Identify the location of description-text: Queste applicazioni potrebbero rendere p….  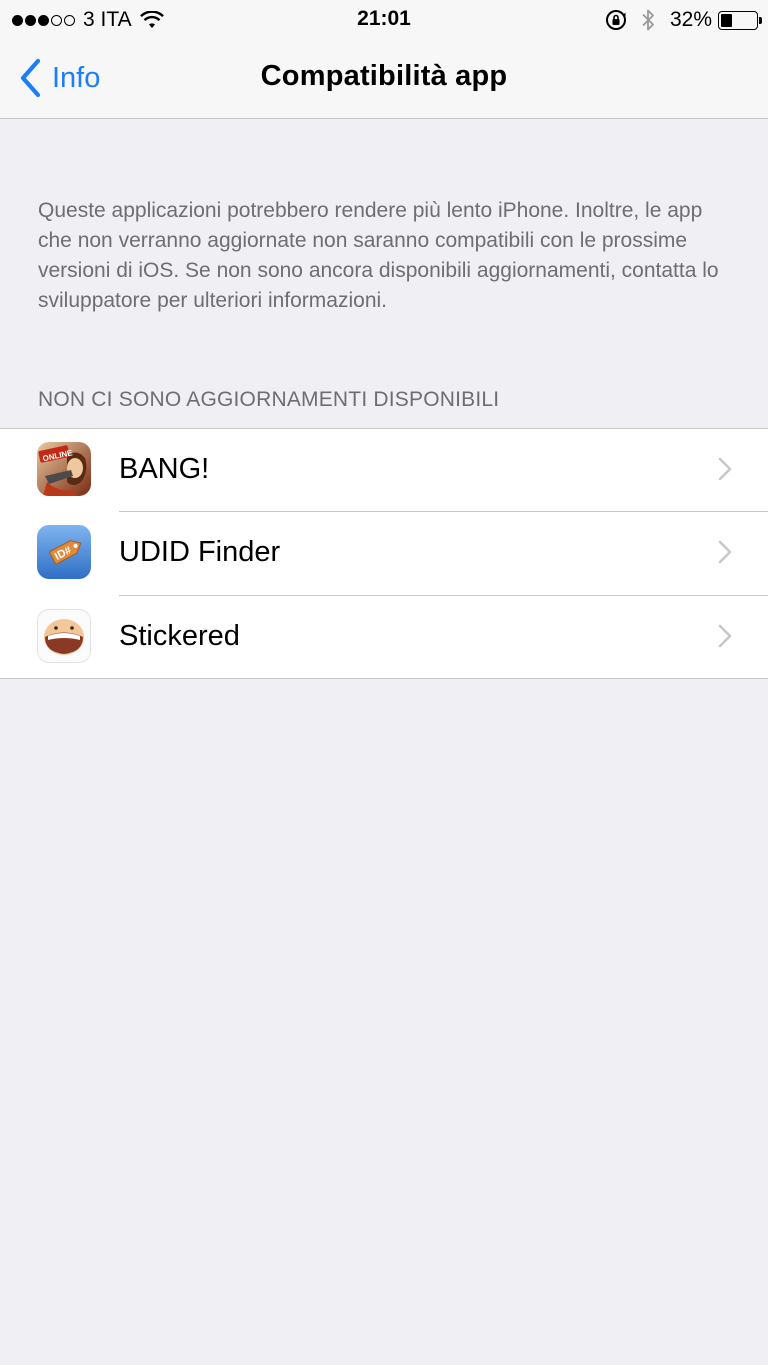
(378, 255).